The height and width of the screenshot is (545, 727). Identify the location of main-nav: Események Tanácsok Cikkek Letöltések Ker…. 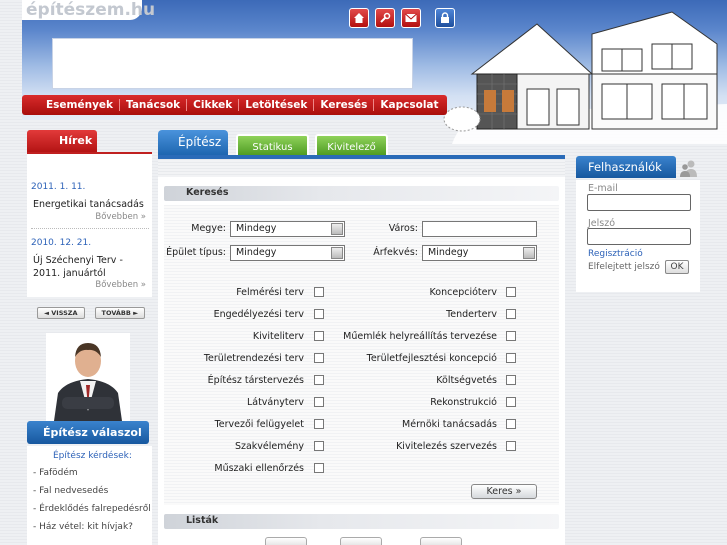
(234, 105).